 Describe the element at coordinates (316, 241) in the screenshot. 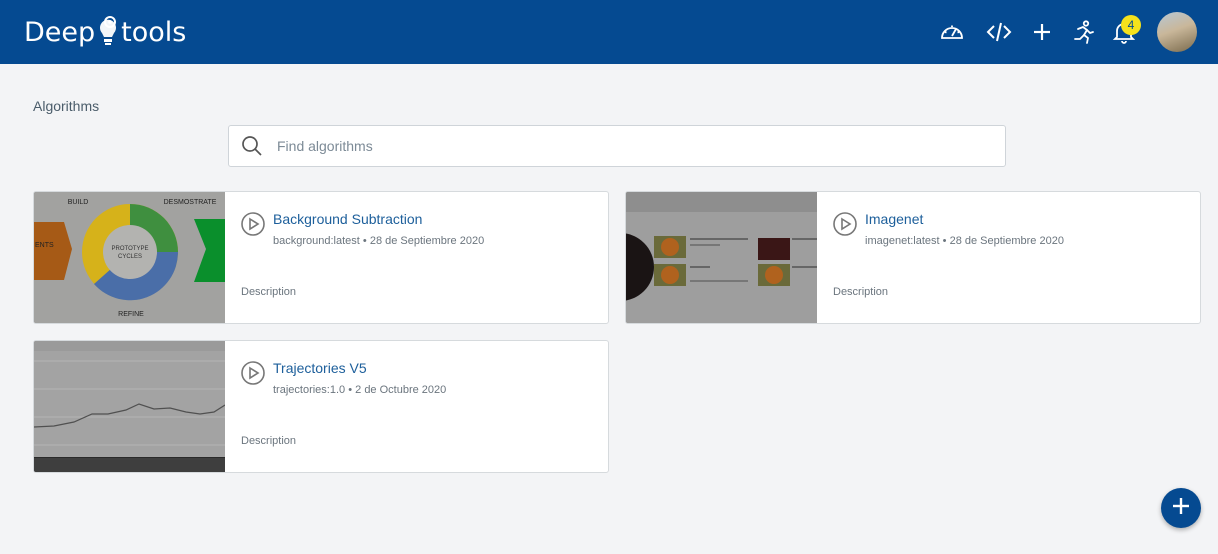

I see `card-image-tag: background:latest` at that location.